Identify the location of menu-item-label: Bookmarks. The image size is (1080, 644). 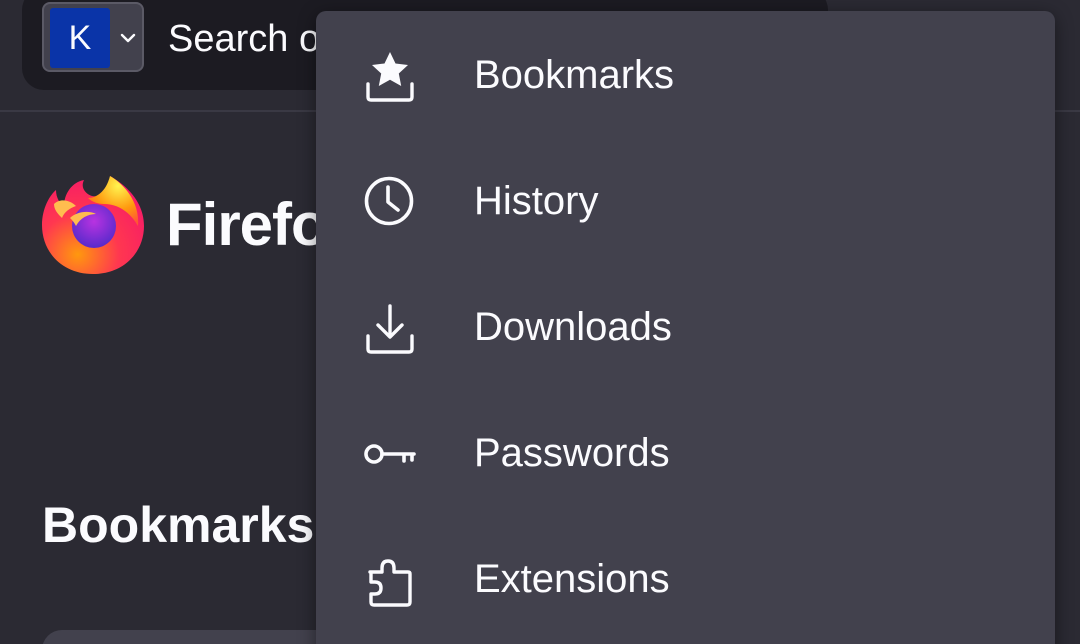
(574, 75).